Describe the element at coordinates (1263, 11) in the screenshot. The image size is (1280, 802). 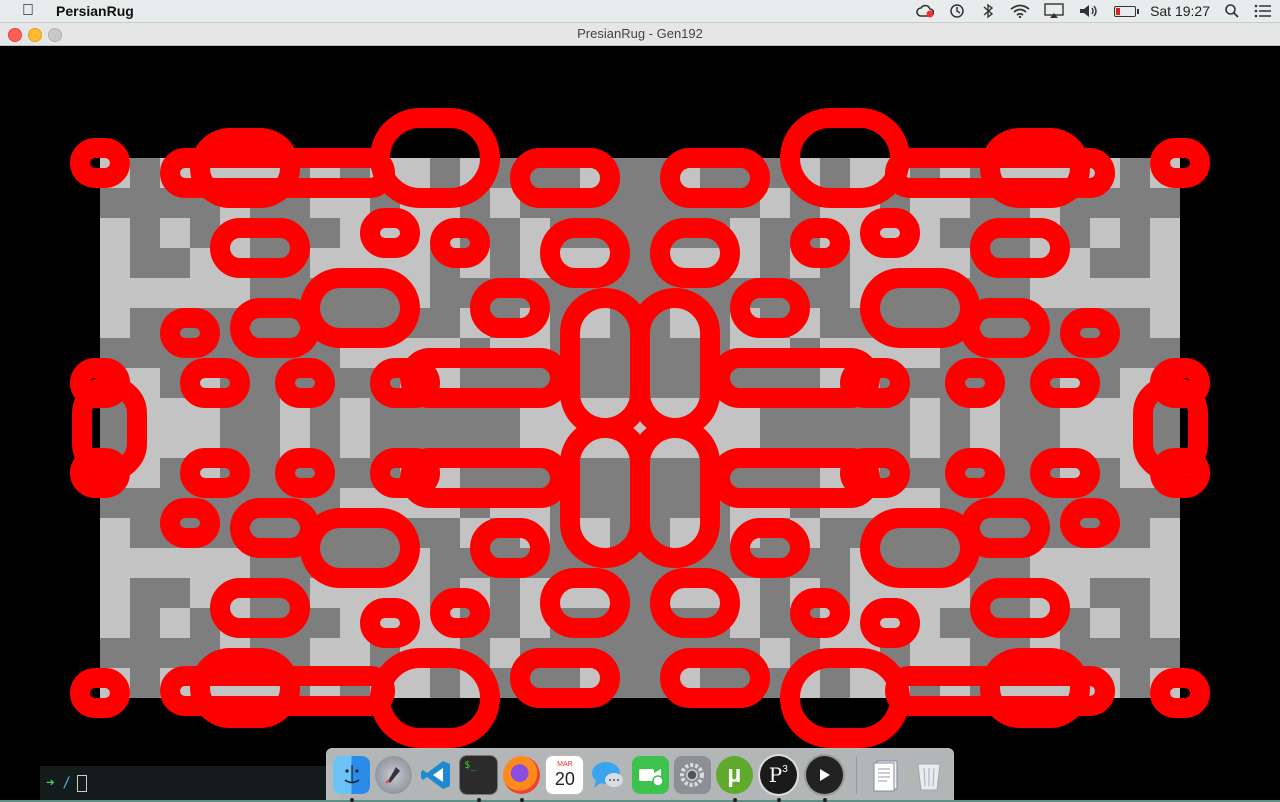
I see `notification-center-icon` at that location.